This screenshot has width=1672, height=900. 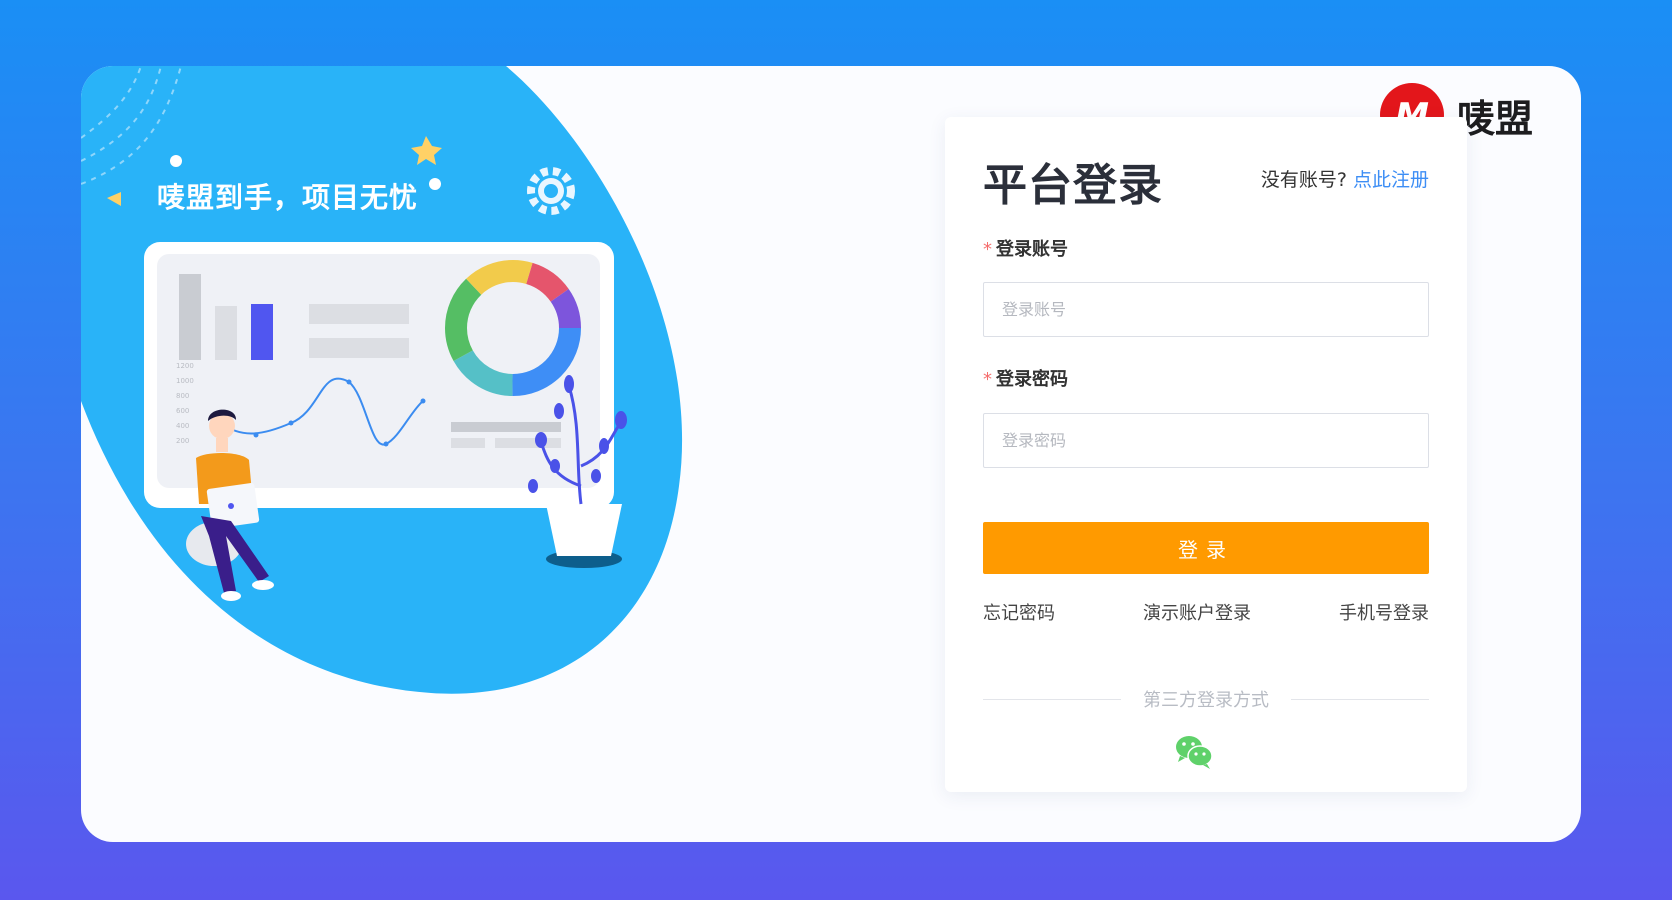 What do you see at coordinates (1073, 185) in the screenshot?
I see `login-title: 平台登录` at bounding box center [1073, 185].